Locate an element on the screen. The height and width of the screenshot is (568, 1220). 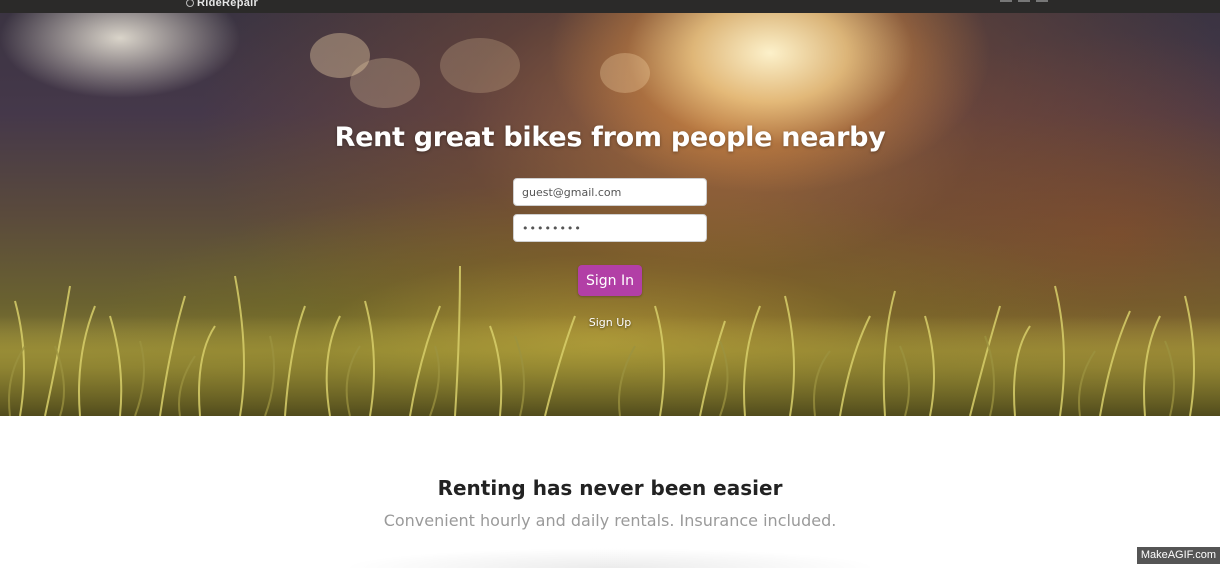
sign-in-button: Sign In is located at coordinates (610, 280).